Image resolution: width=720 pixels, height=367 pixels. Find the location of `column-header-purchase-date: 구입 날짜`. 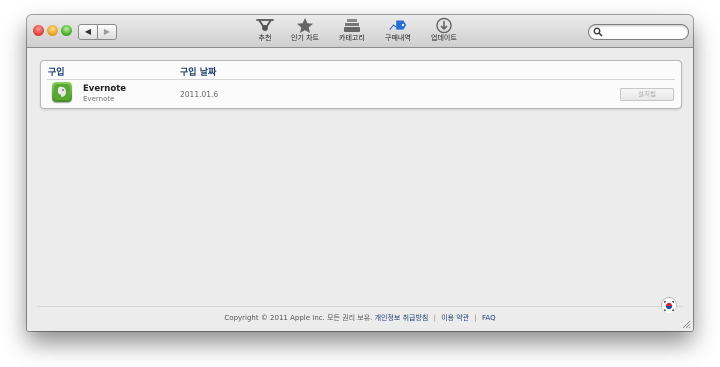

column-header-purchase-date: 구입 날짜 is located at coordinates (198, 71).